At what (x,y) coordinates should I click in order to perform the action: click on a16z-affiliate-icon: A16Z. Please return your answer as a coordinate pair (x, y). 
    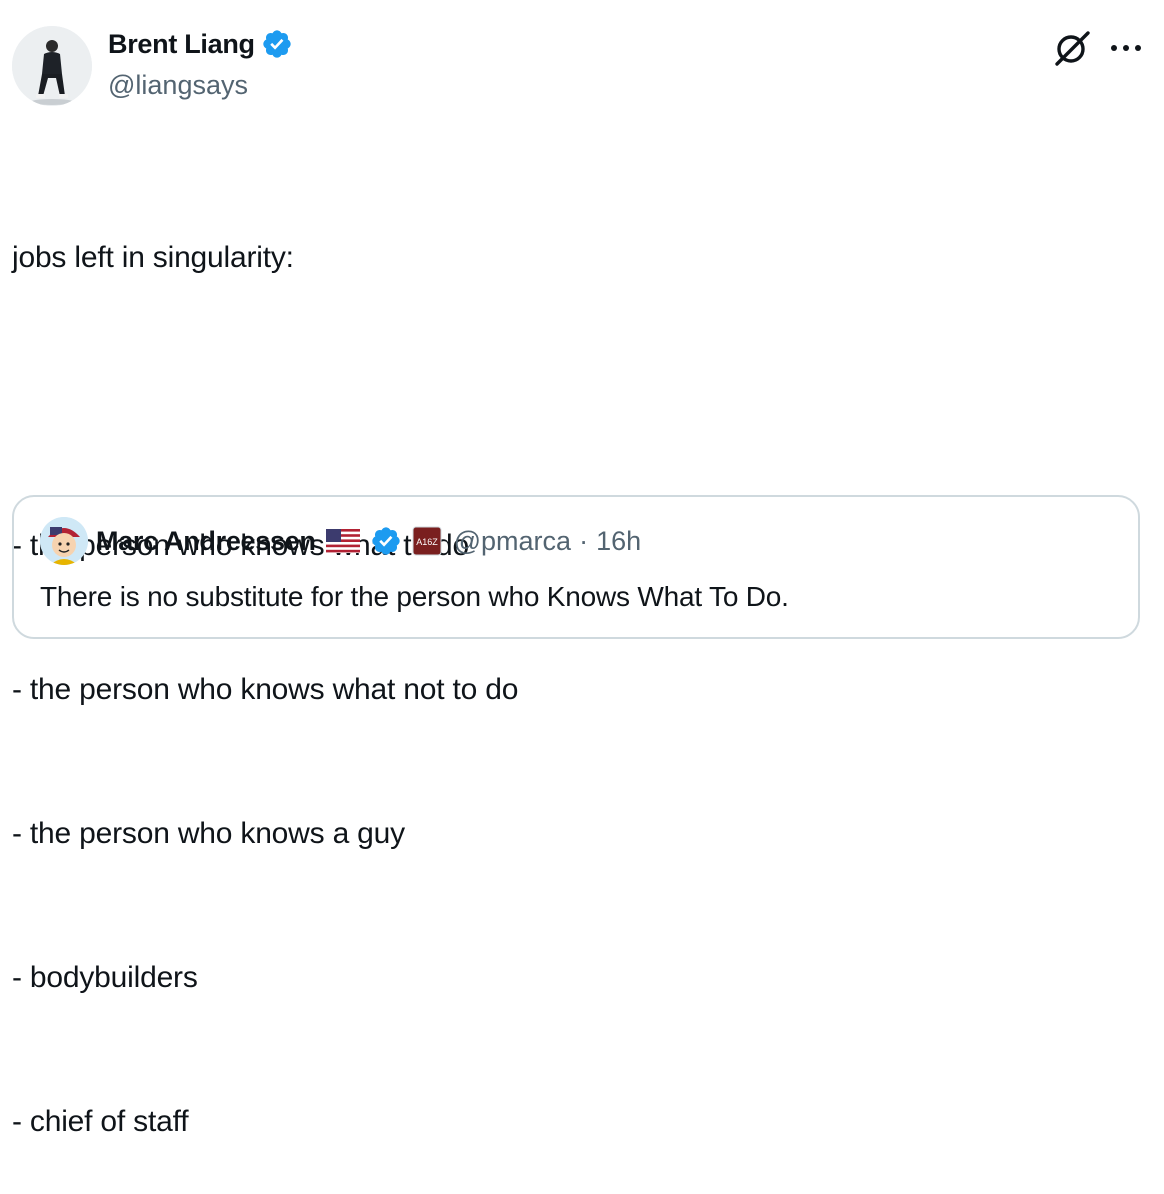
    Looking at the image, I should click on (427, 541).